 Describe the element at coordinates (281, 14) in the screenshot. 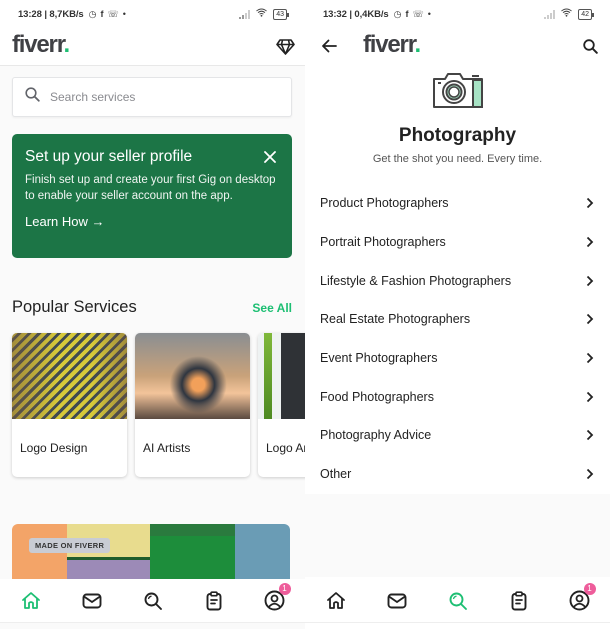

I see `battery-icon: 43` at that location.